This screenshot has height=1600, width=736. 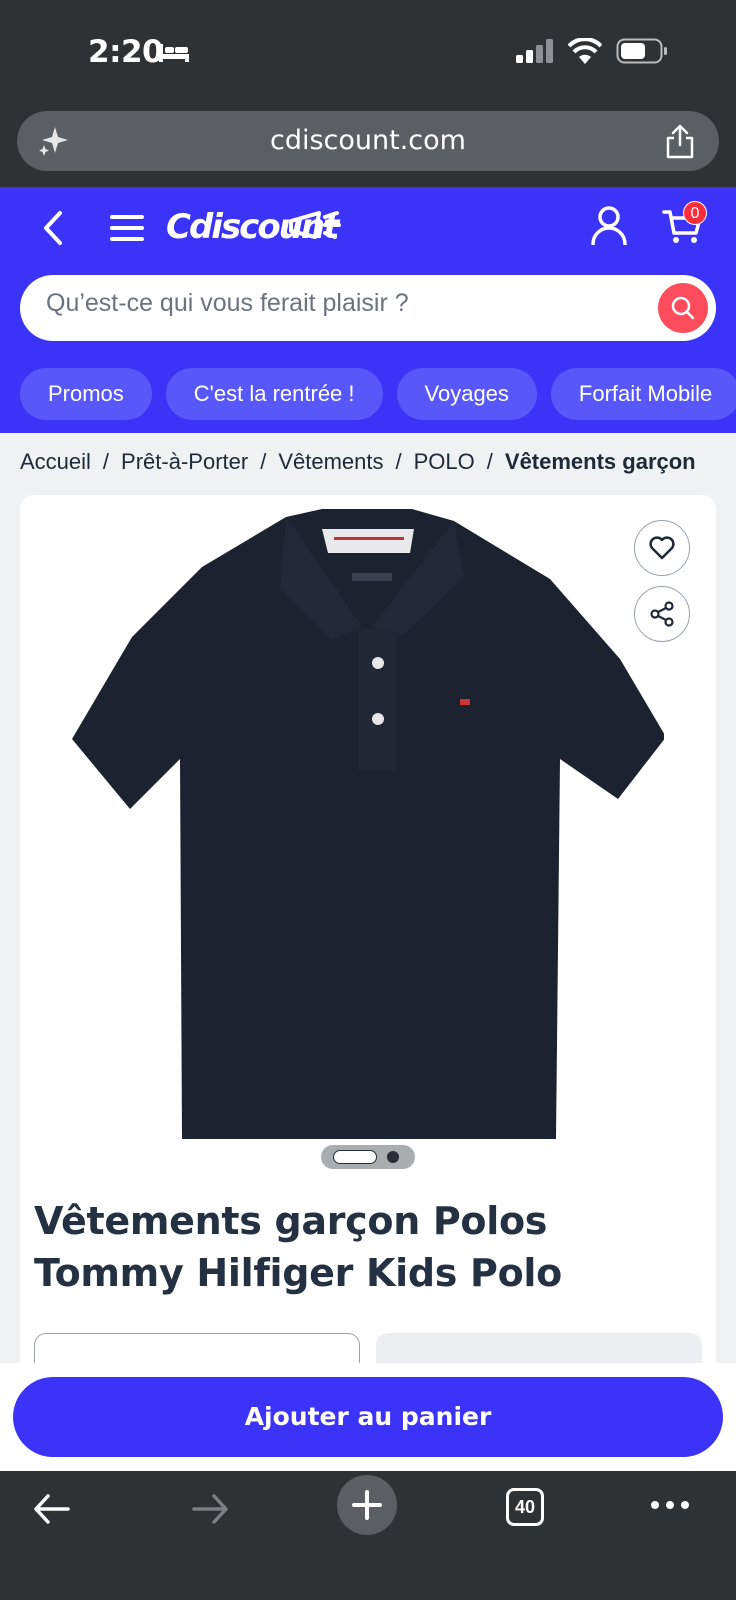 I want to click on share-icon, so click(x=680, y=141).